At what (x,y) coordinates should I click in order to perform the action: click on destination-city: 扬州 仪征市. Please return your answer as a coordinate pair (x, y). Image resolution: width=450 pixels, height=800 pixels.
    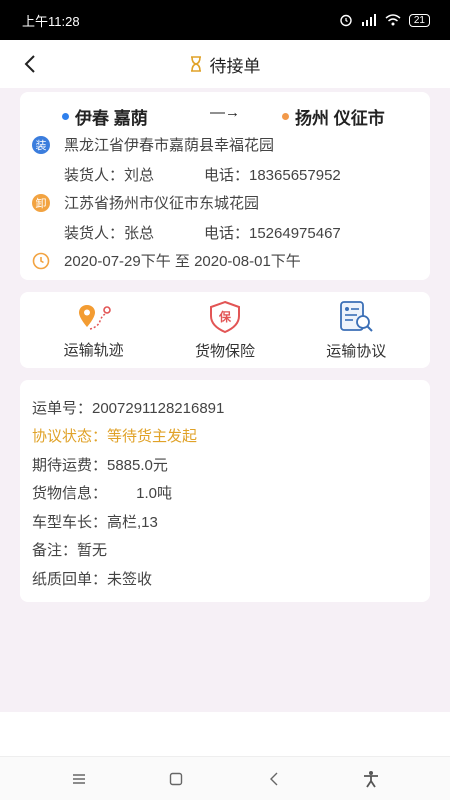
    Looking at the image, I should click on (333, 116).